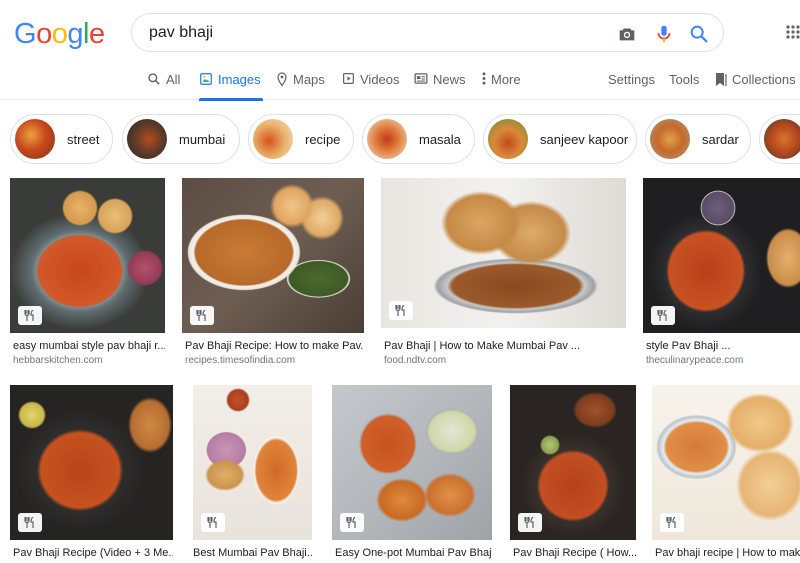 This screenshot has width=800, height=563. I want to click on logo-letter: e, so click(96, 34).